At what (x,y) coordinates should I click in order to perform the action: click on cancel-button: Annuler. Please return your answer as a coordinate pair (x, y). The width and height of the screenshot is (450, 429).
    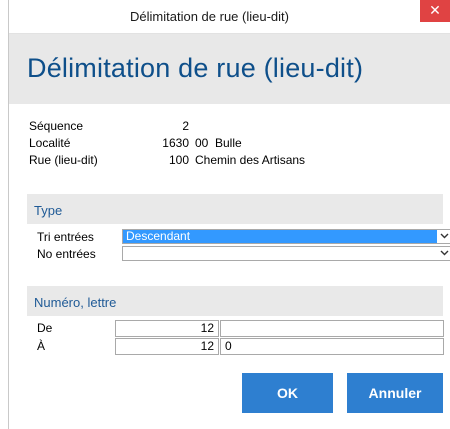
    Looking at the image, I should click on (395, 393).